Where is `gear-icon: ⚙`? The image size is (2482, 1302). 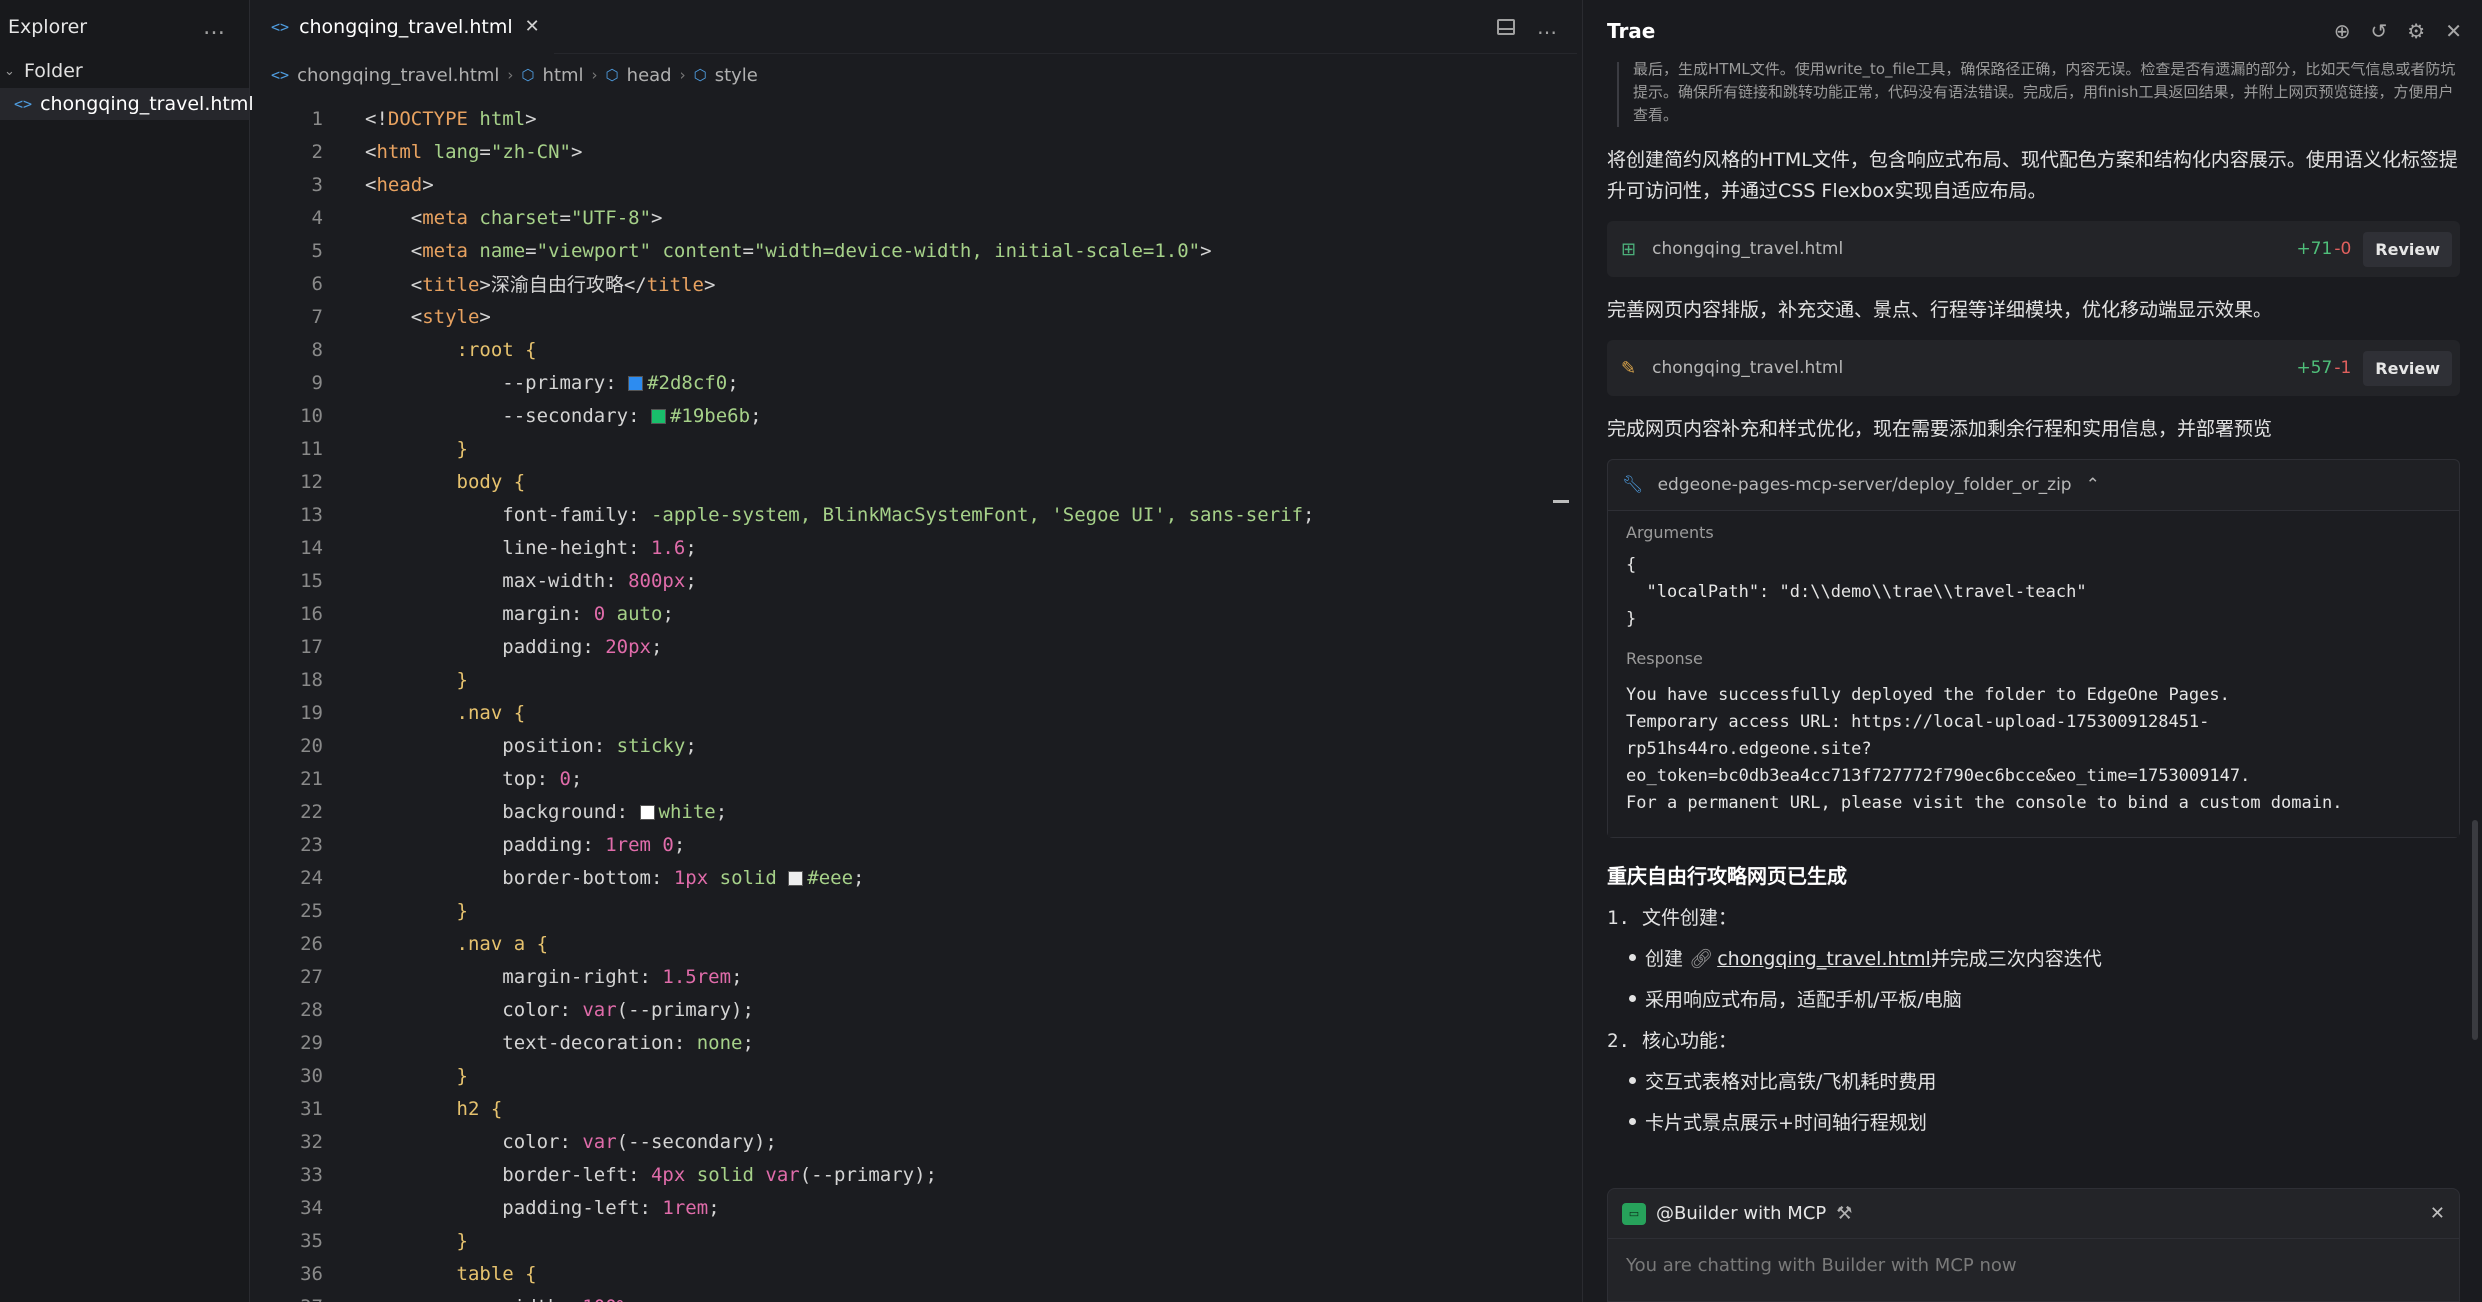 gear-icon: ⚙ is located at coordinates (2416, 31).